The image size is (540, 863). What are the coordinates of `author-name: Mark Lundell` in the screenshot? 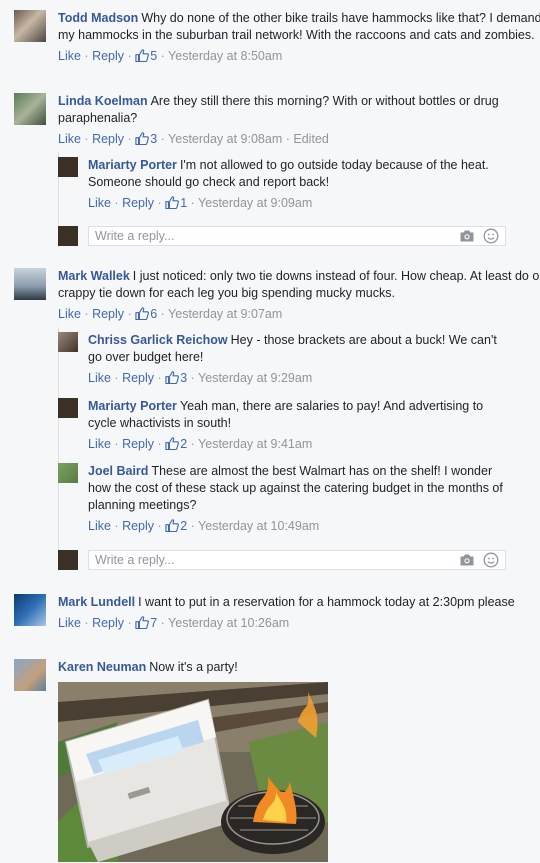 It's located at (96, 602).